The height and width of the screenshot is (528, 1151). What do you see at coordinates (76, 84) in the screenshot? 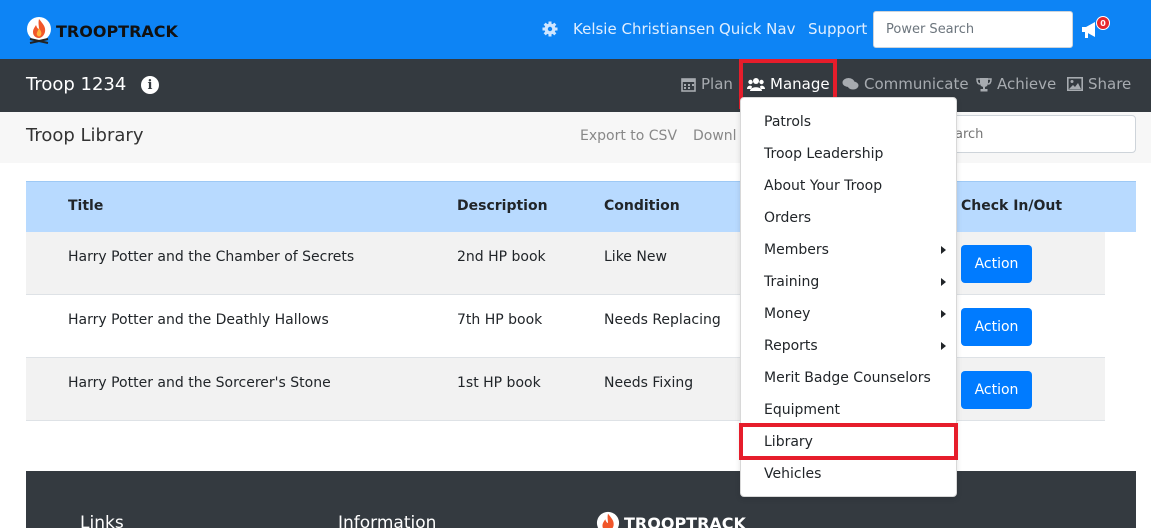
I see `troop-title: Troop 1234` at bounding box center [76, 84].